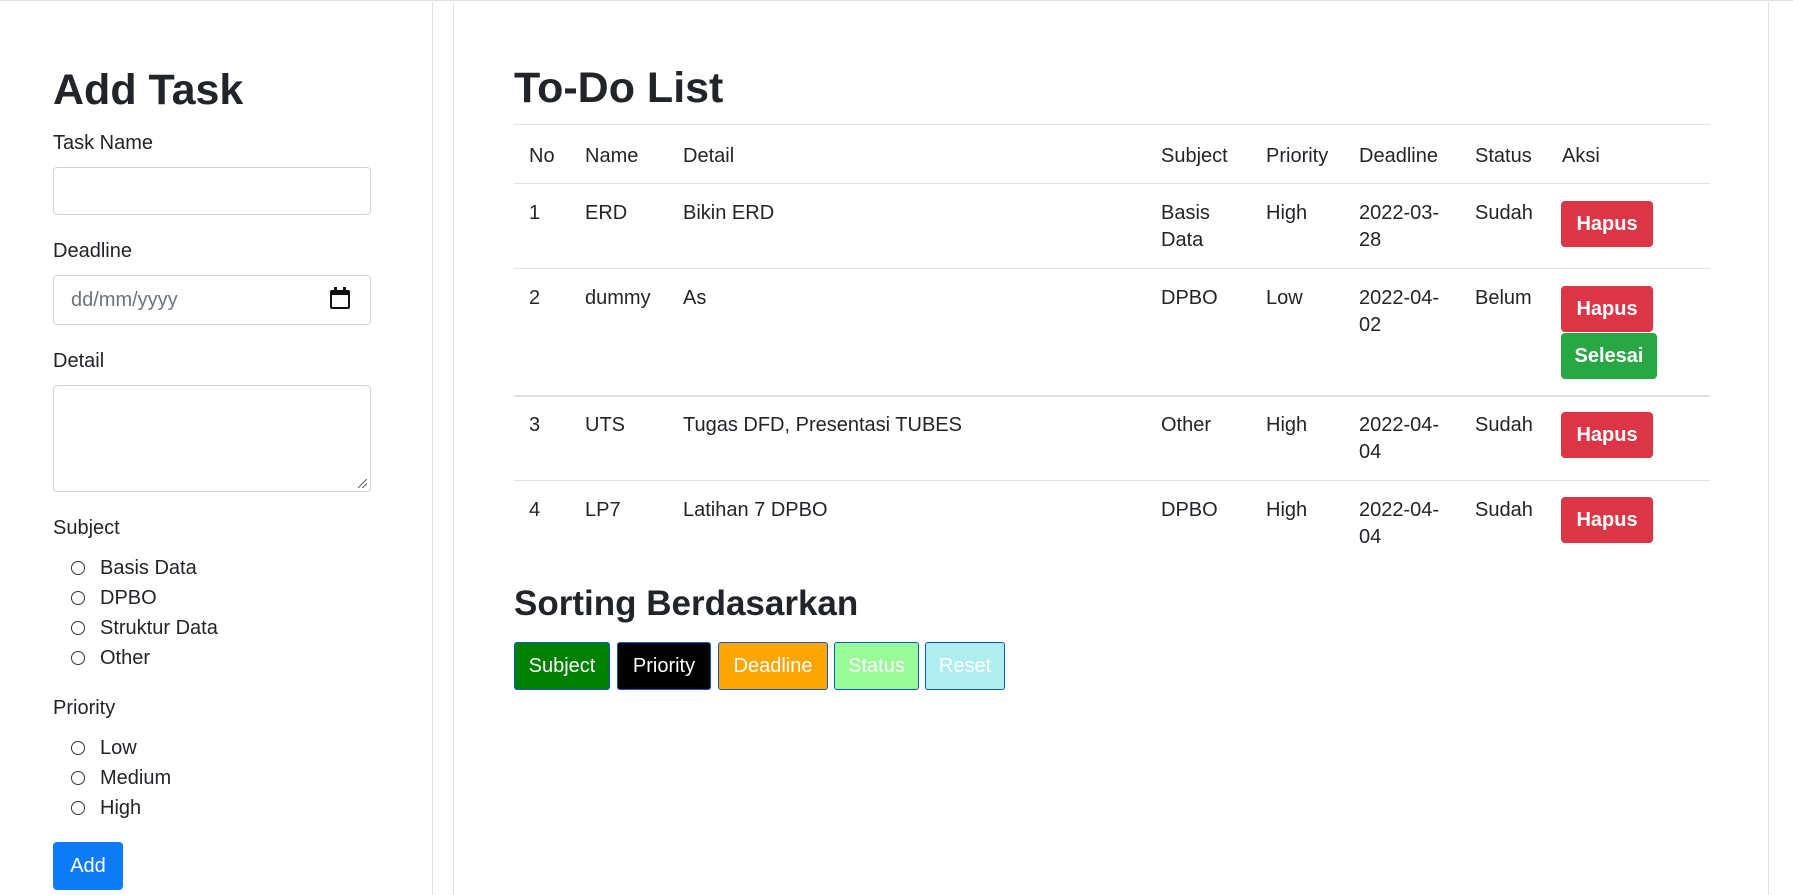 This screenshot has width=1793, height=895. I want to click on row-2-detail: As, so click(695, 298).